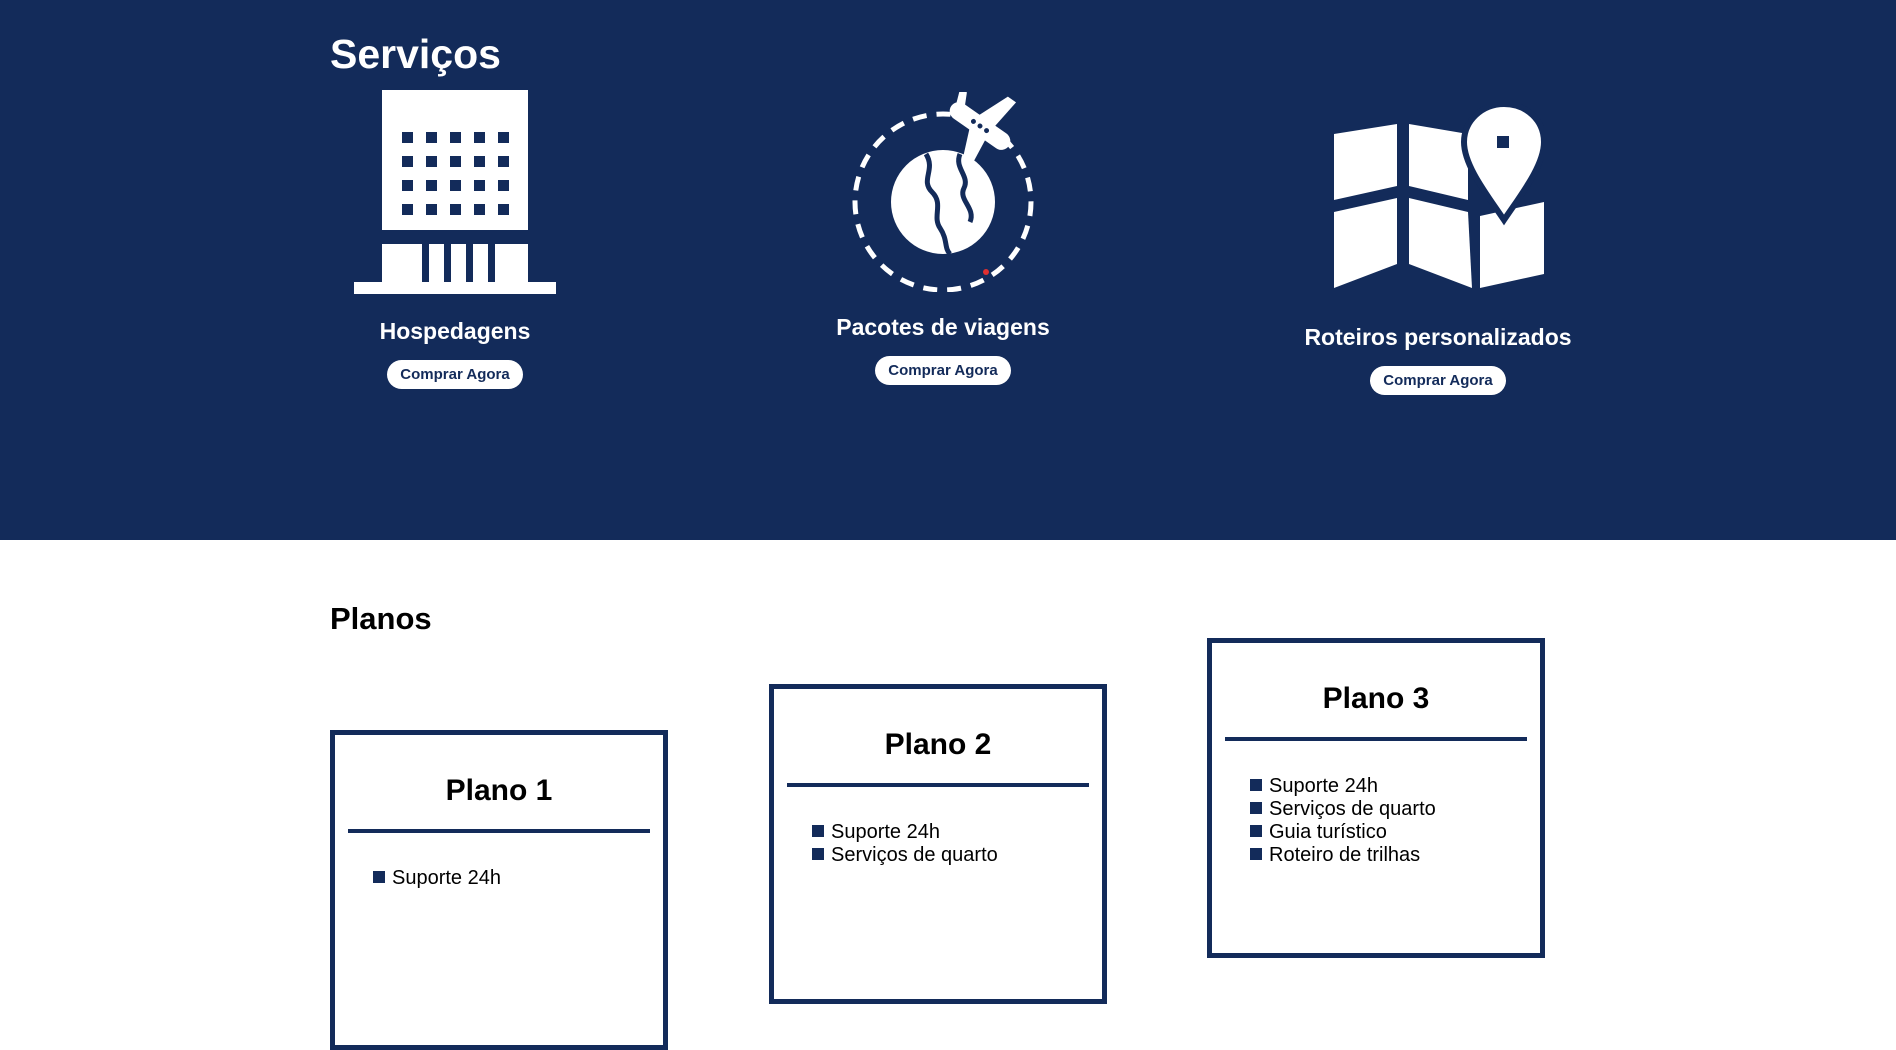  I want to click on plan-title: Plano 3, so click(1376, 698).